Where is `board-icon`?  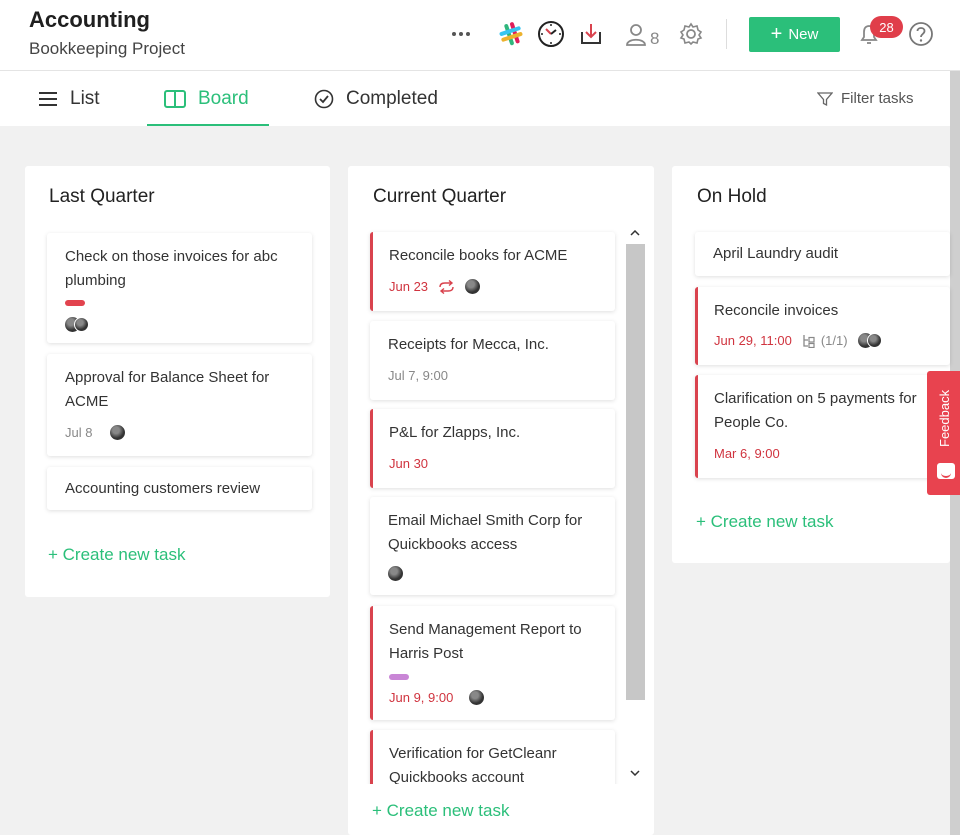
board-icon is located at coordinates (175, 98).